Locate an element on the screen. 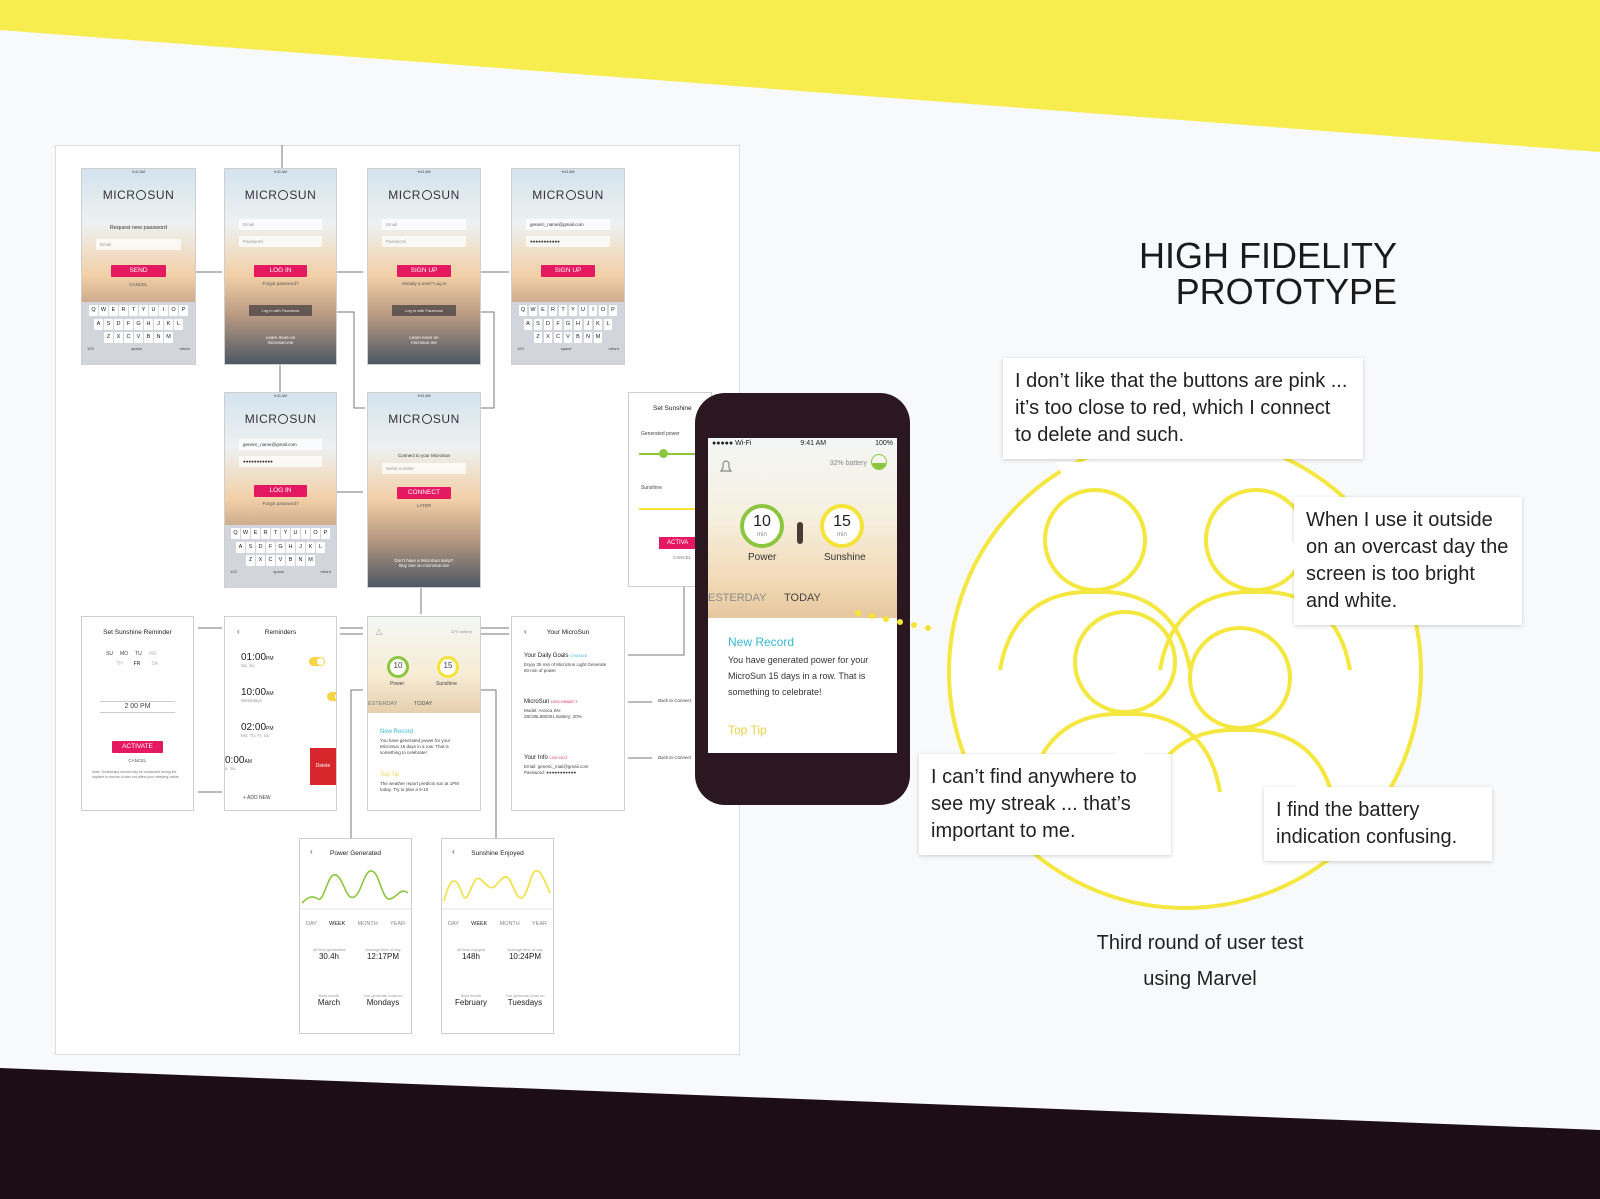 The image size is (1600, 1199). tab-year: YEAR is located at coordinates (397, 924).